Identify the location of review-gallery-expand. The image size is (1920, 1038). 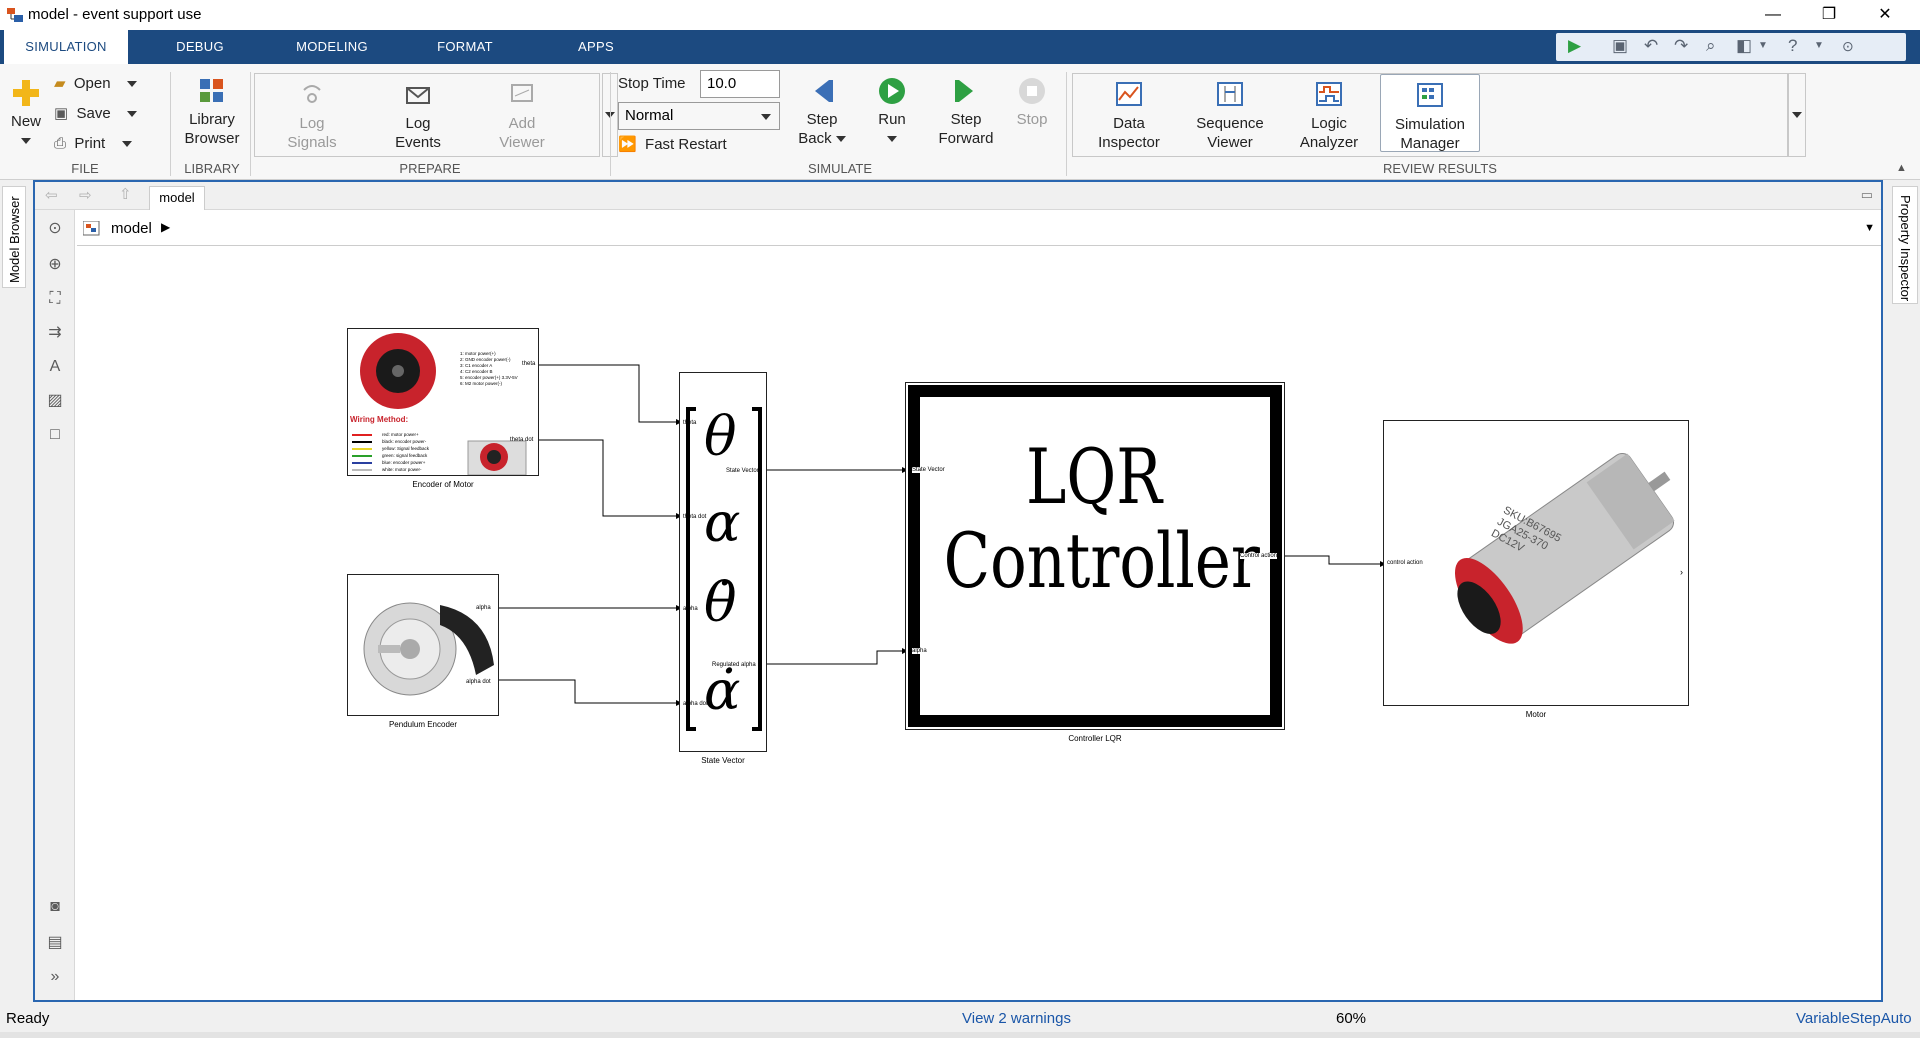
(1797, 115).